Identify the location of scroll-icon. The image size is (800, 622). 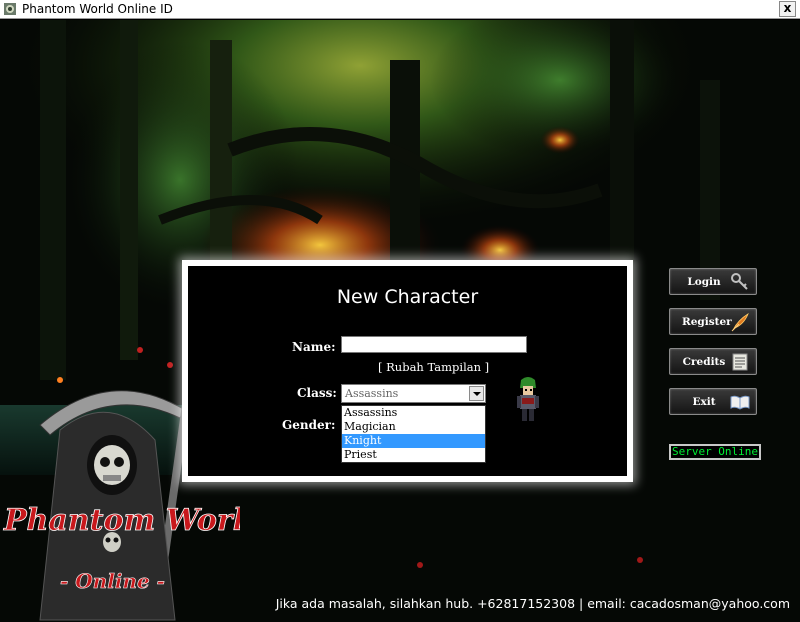
(740, 362).